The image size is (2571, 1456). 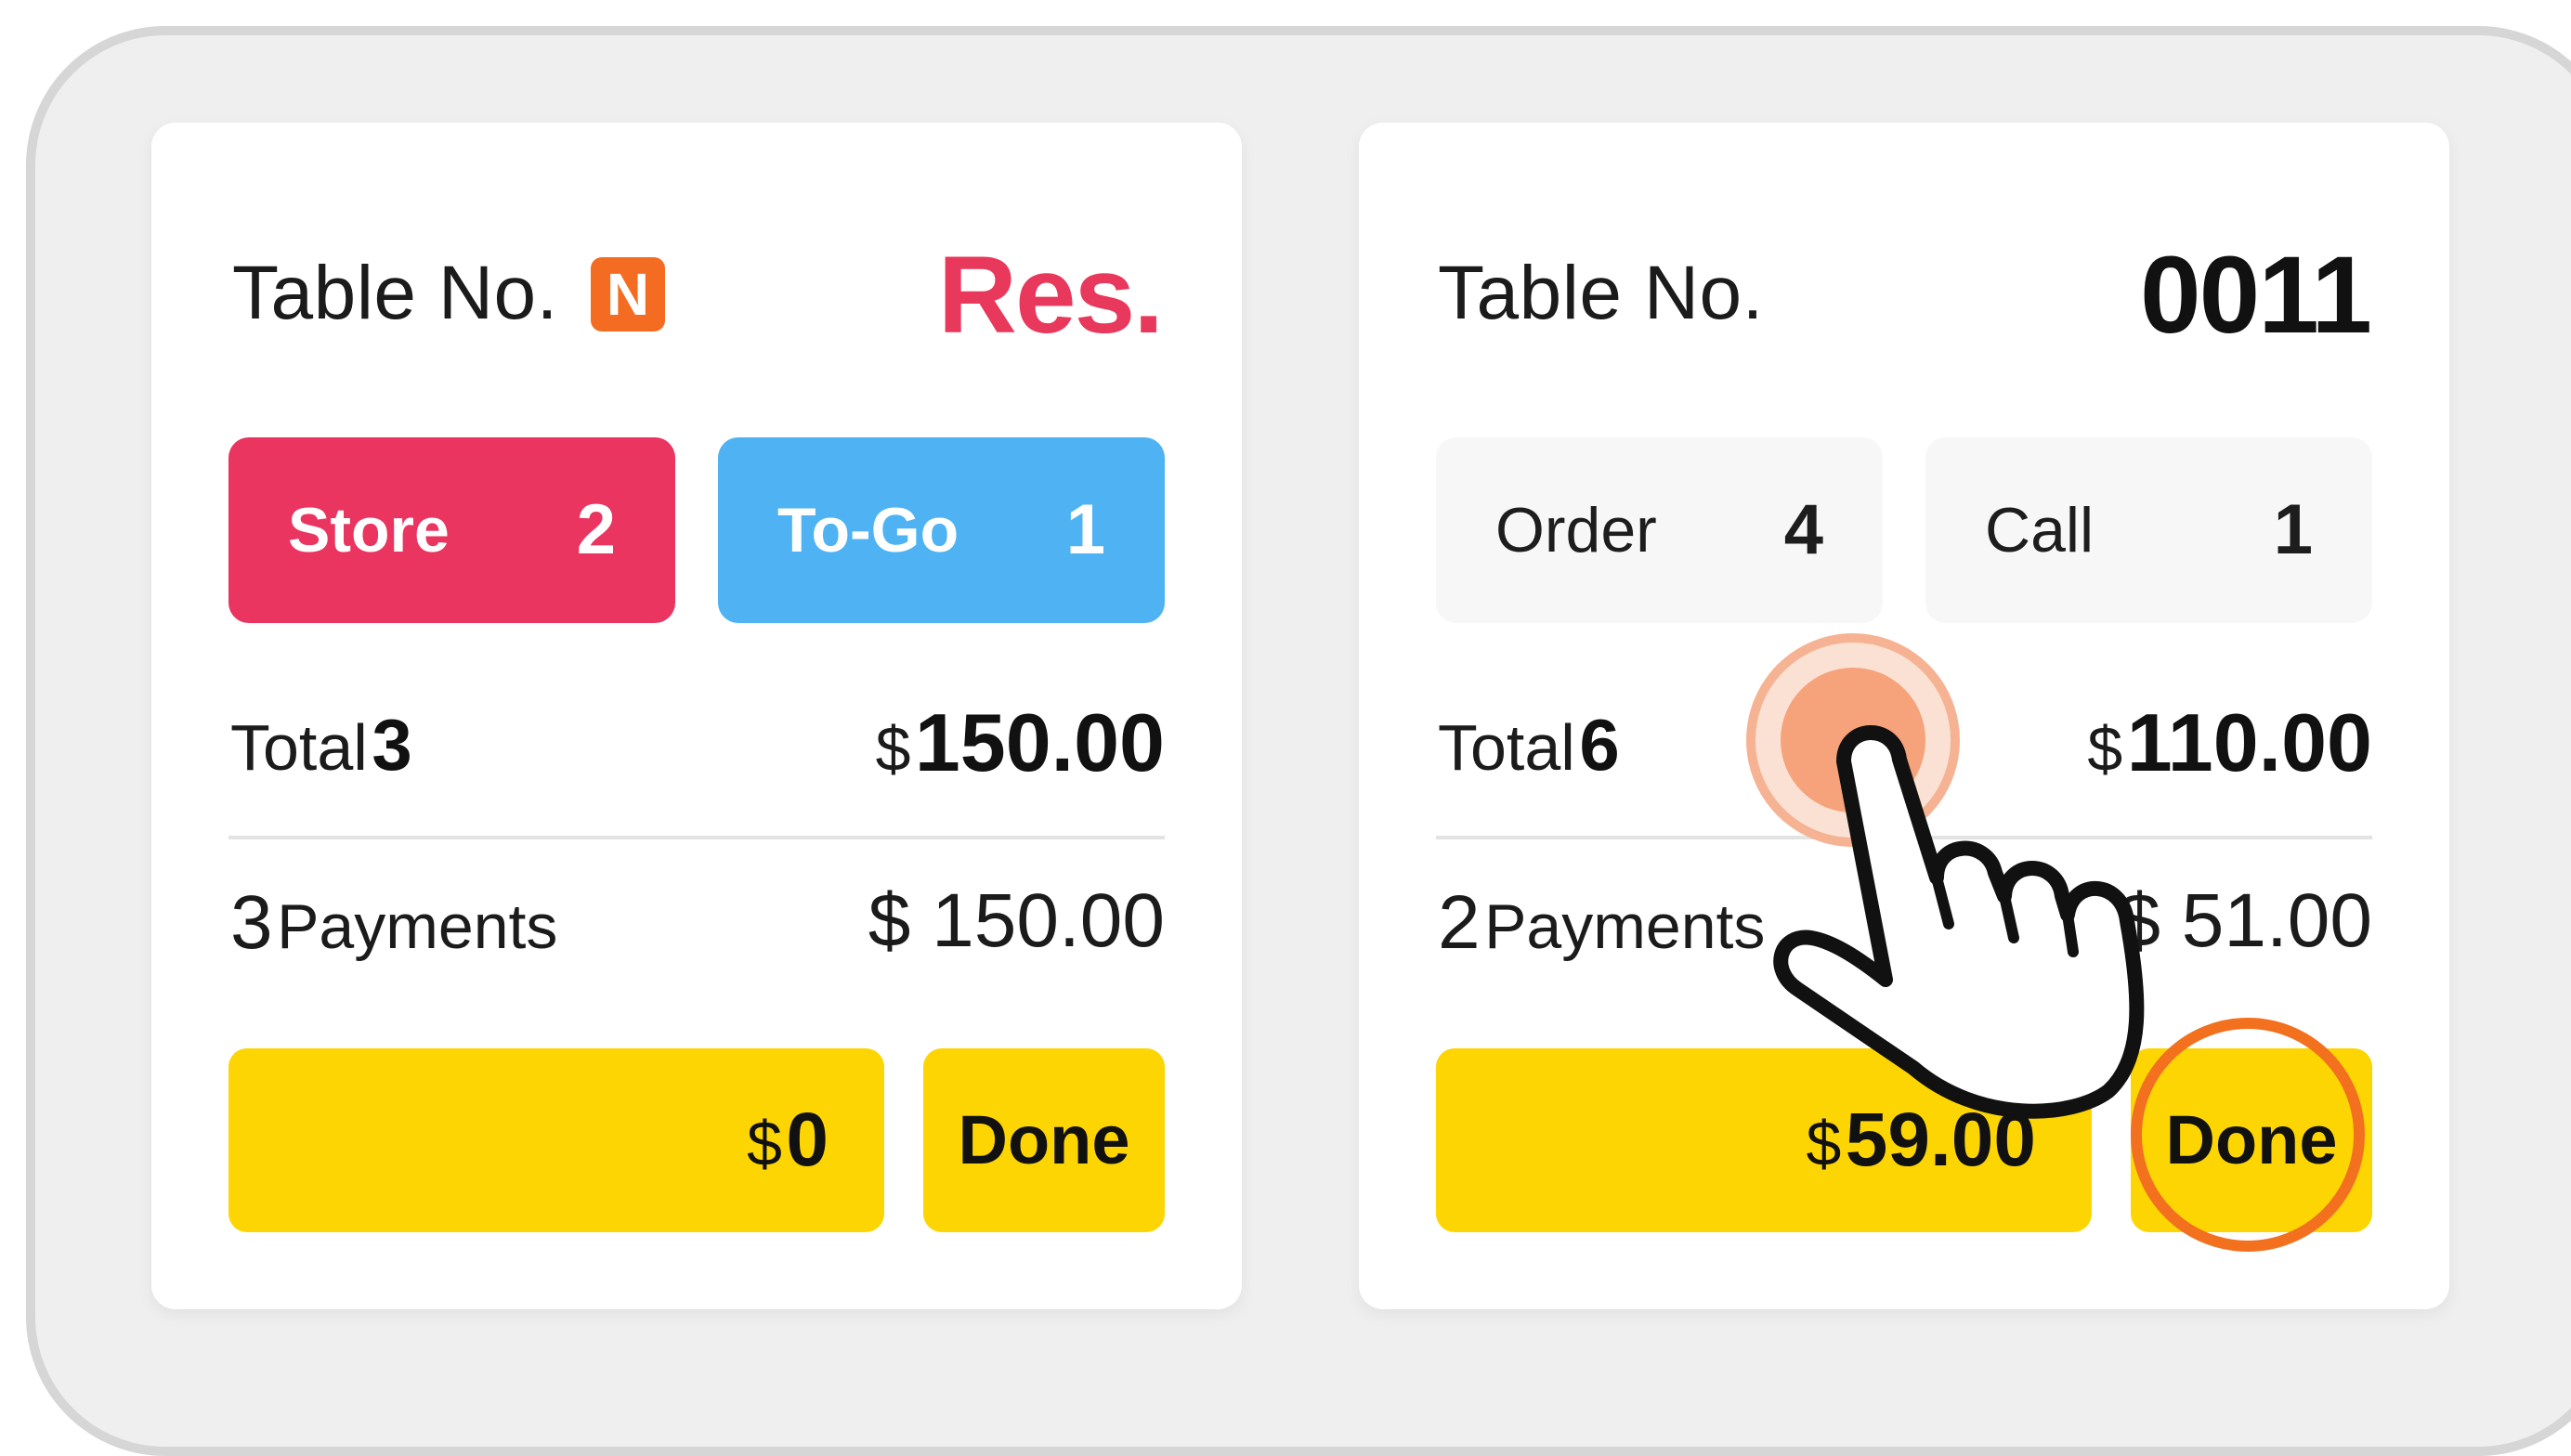 What do you see at coordinates (2056, 942) in the screenshot?
I see `overlay-layer` at bounding box center [2056, 942].